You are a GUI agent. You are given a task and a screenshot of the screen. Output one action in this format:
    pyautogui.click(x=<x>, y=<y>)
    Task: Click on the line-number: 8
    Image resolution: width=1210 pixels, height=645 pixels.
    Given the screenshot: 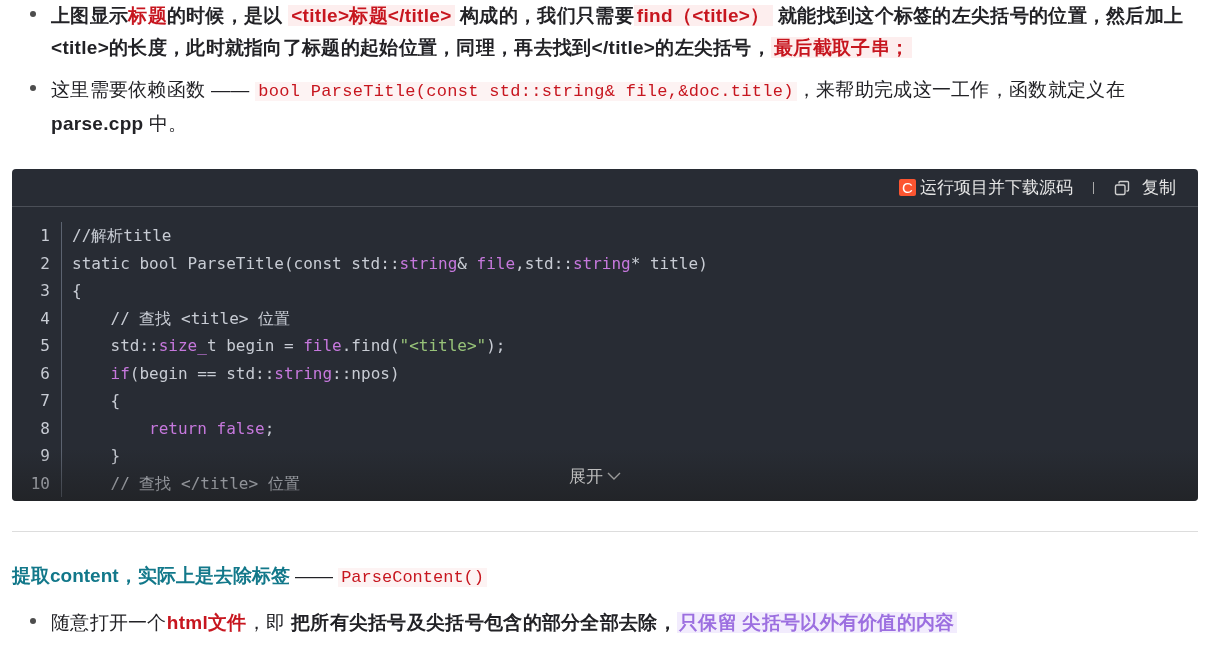 What is the action you would take?
    pyautogui.click(x=37, y=428)
    